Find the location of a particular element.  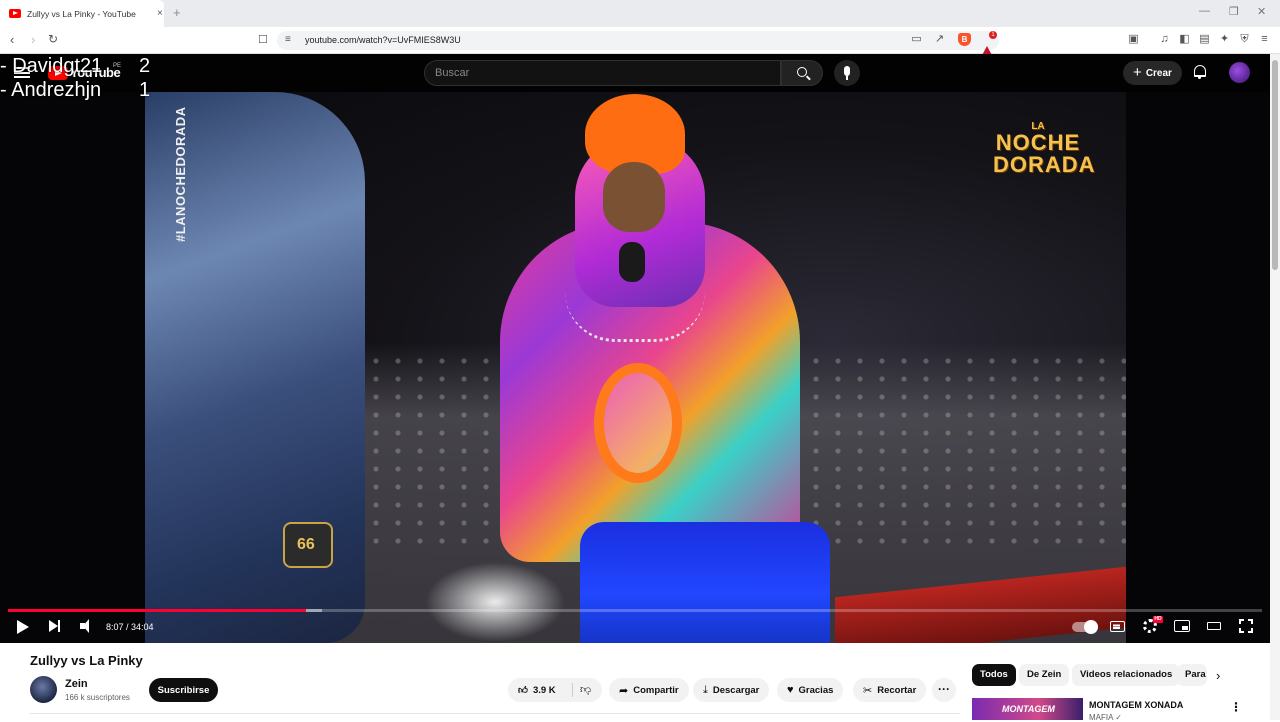

performer-pants is located at coordinates (705, 582).